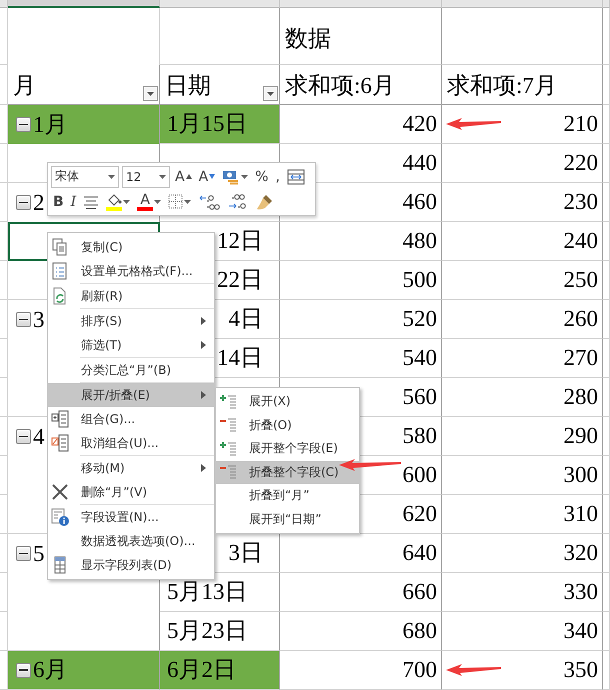  I want to click on table-cell: 250, so click(522, 280).